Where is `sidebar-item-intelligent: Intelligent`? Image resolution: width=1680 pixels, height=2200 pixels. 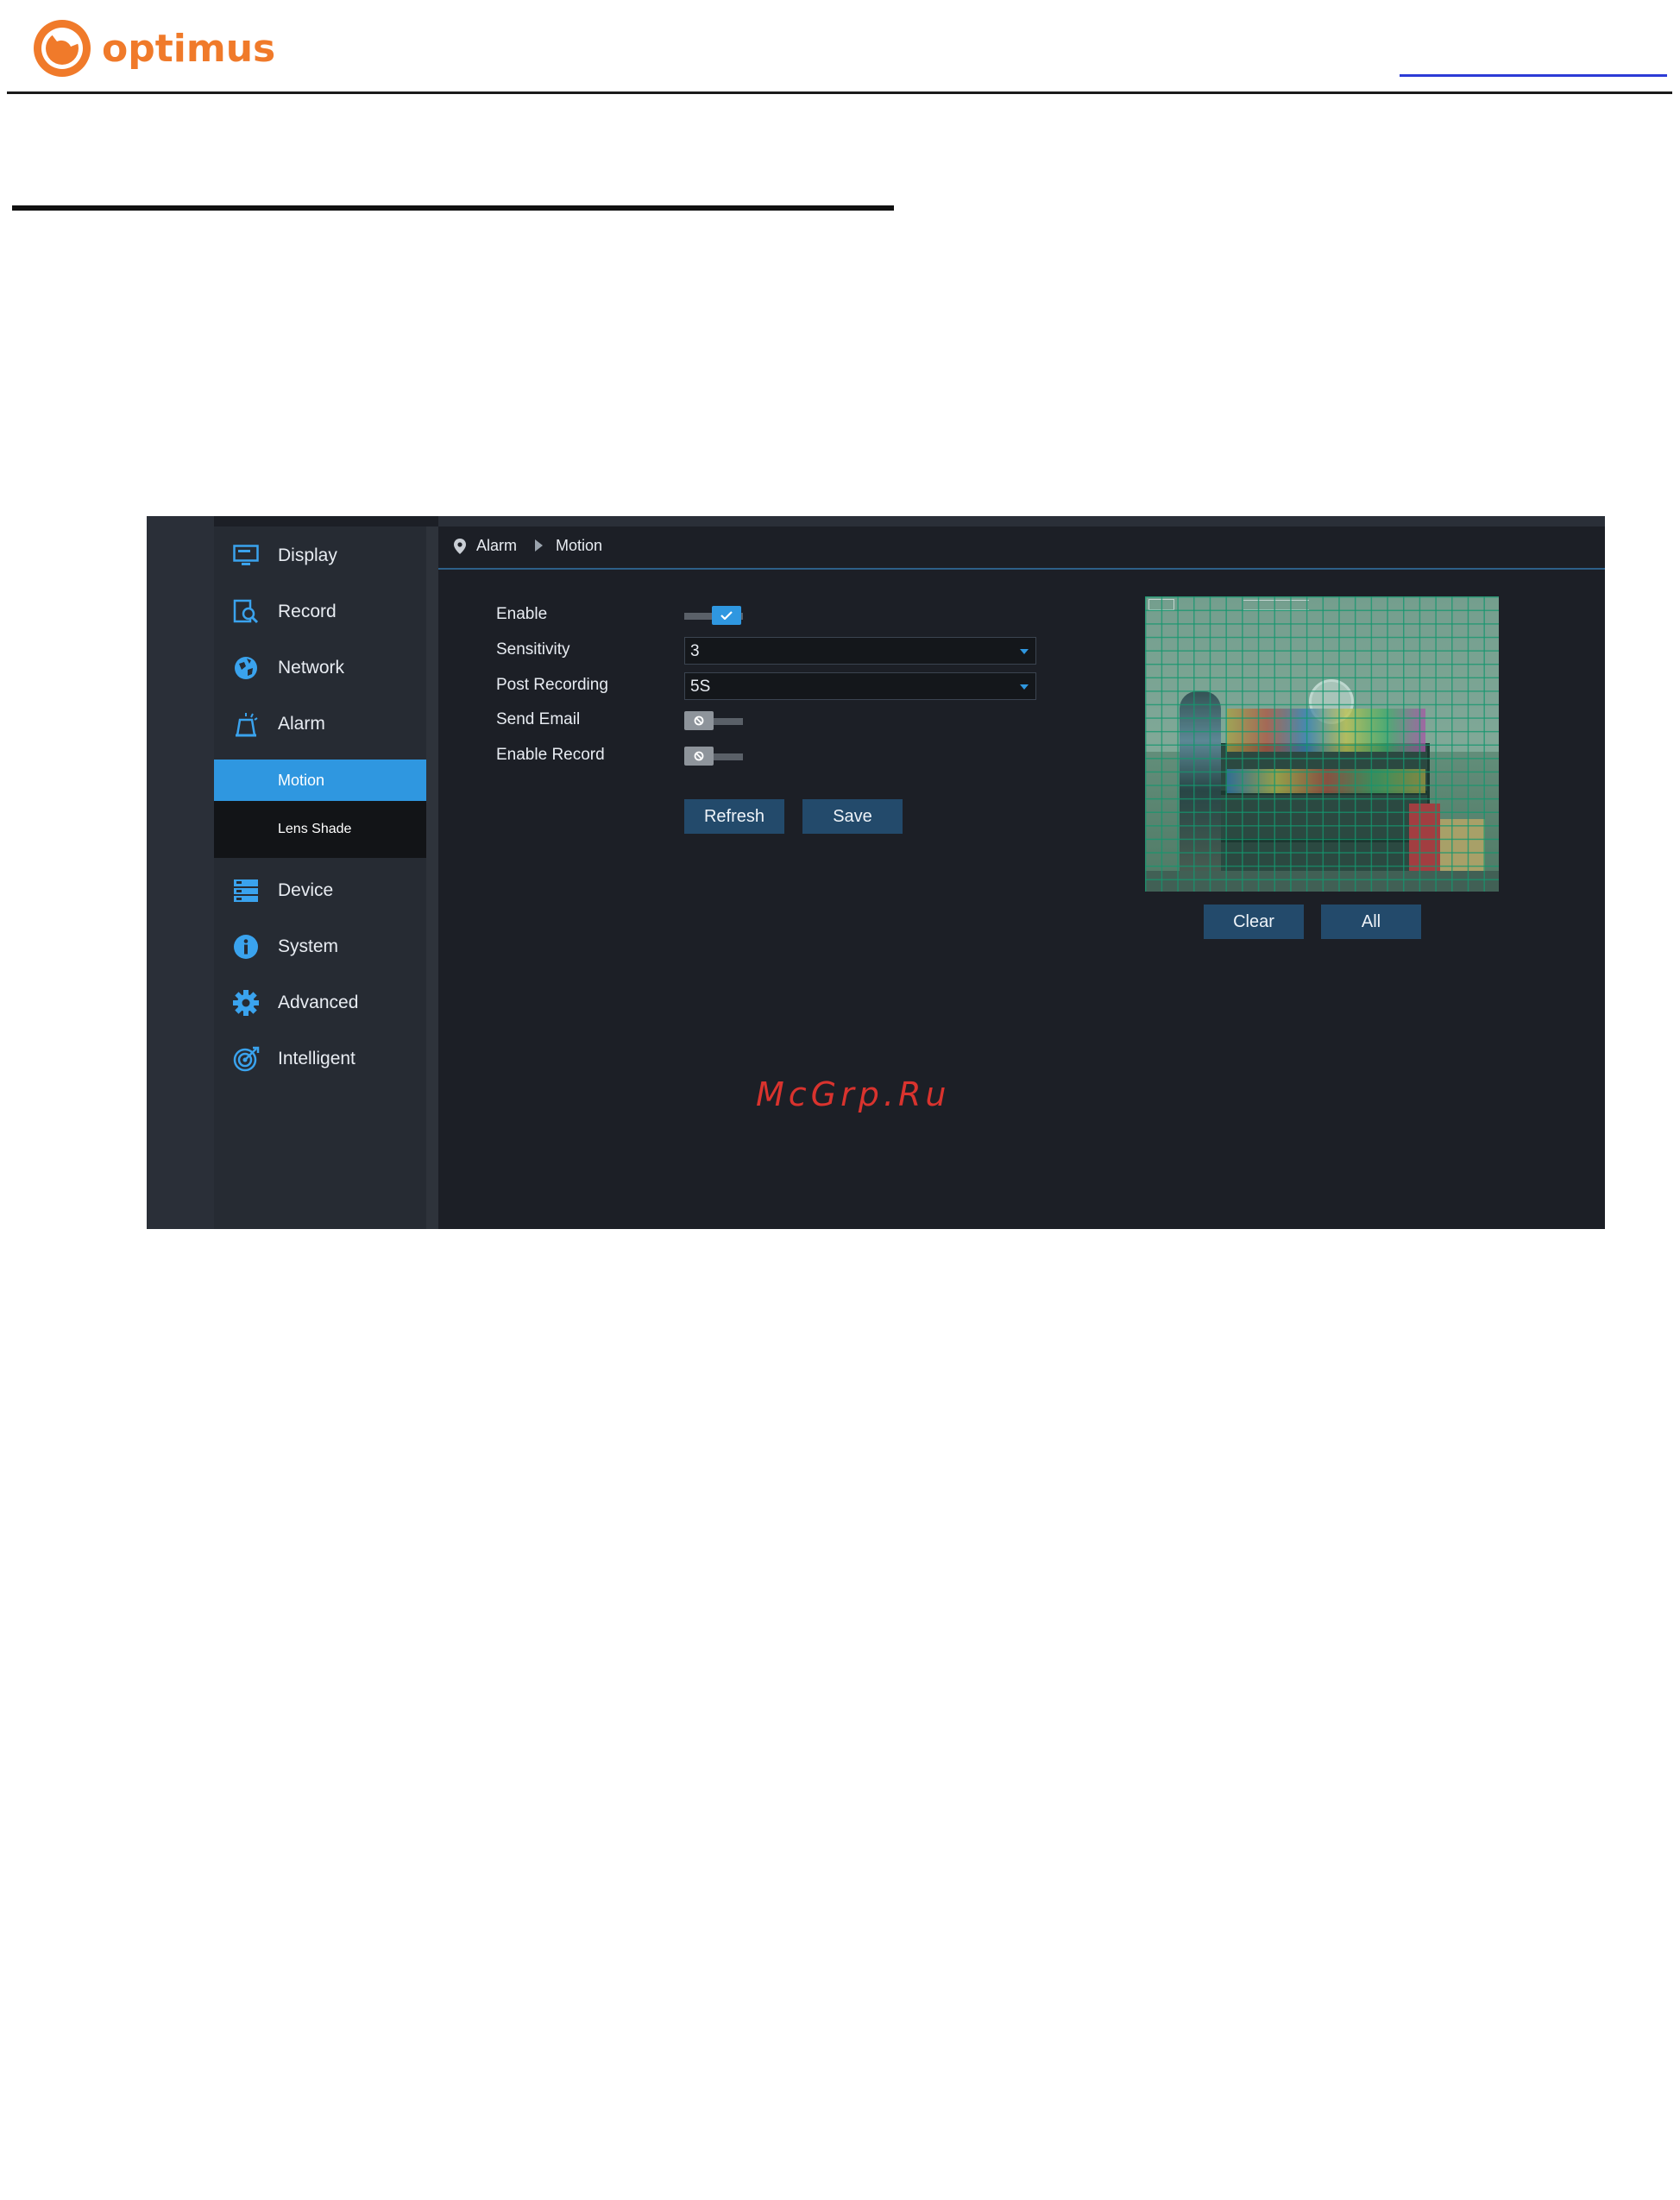
sidebar-item-intelligent: Intelligent is located at coordinates (320, 1059).